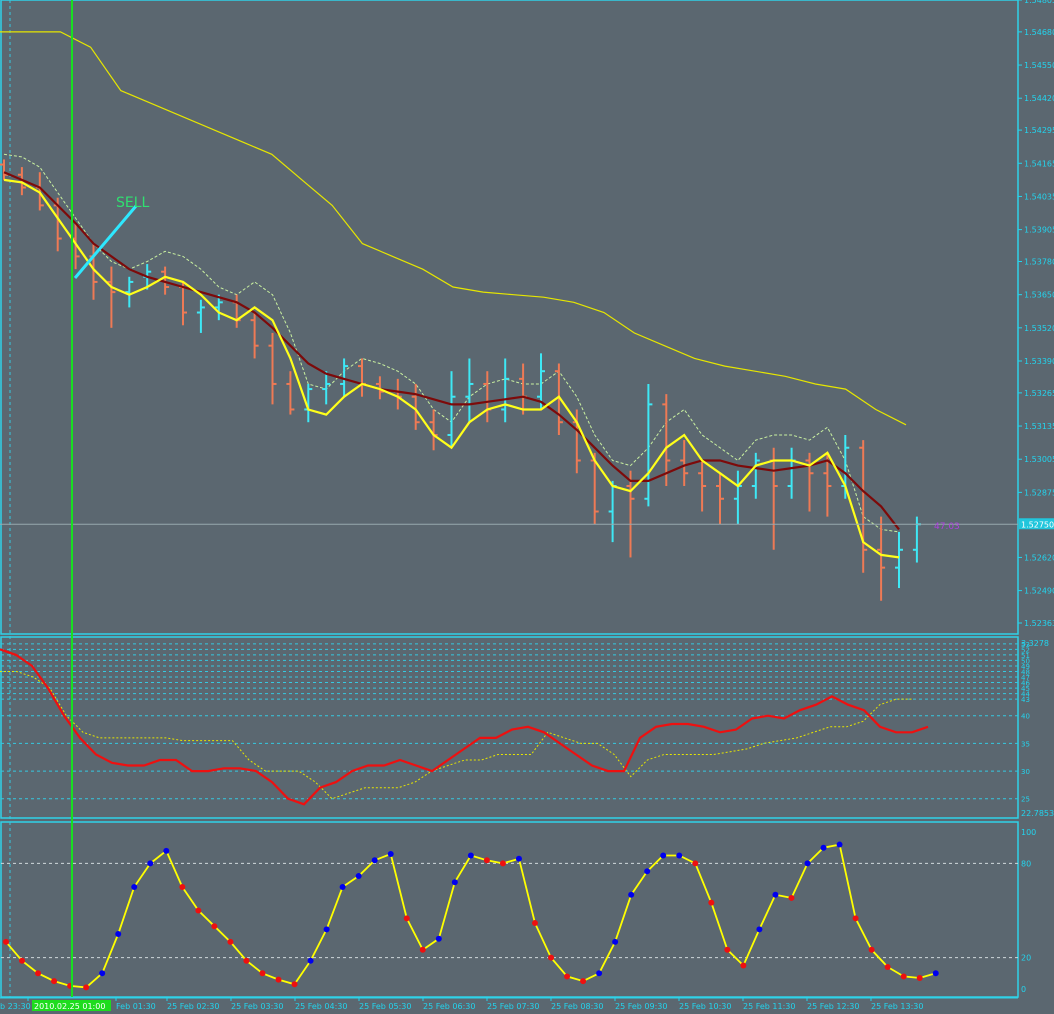 This screenshot has width=1054, height=1014. What do you see at coordinates (133, 203) in the screenshot?
I see `sell-signal-label: SELL` at bounding box center [133, 203].